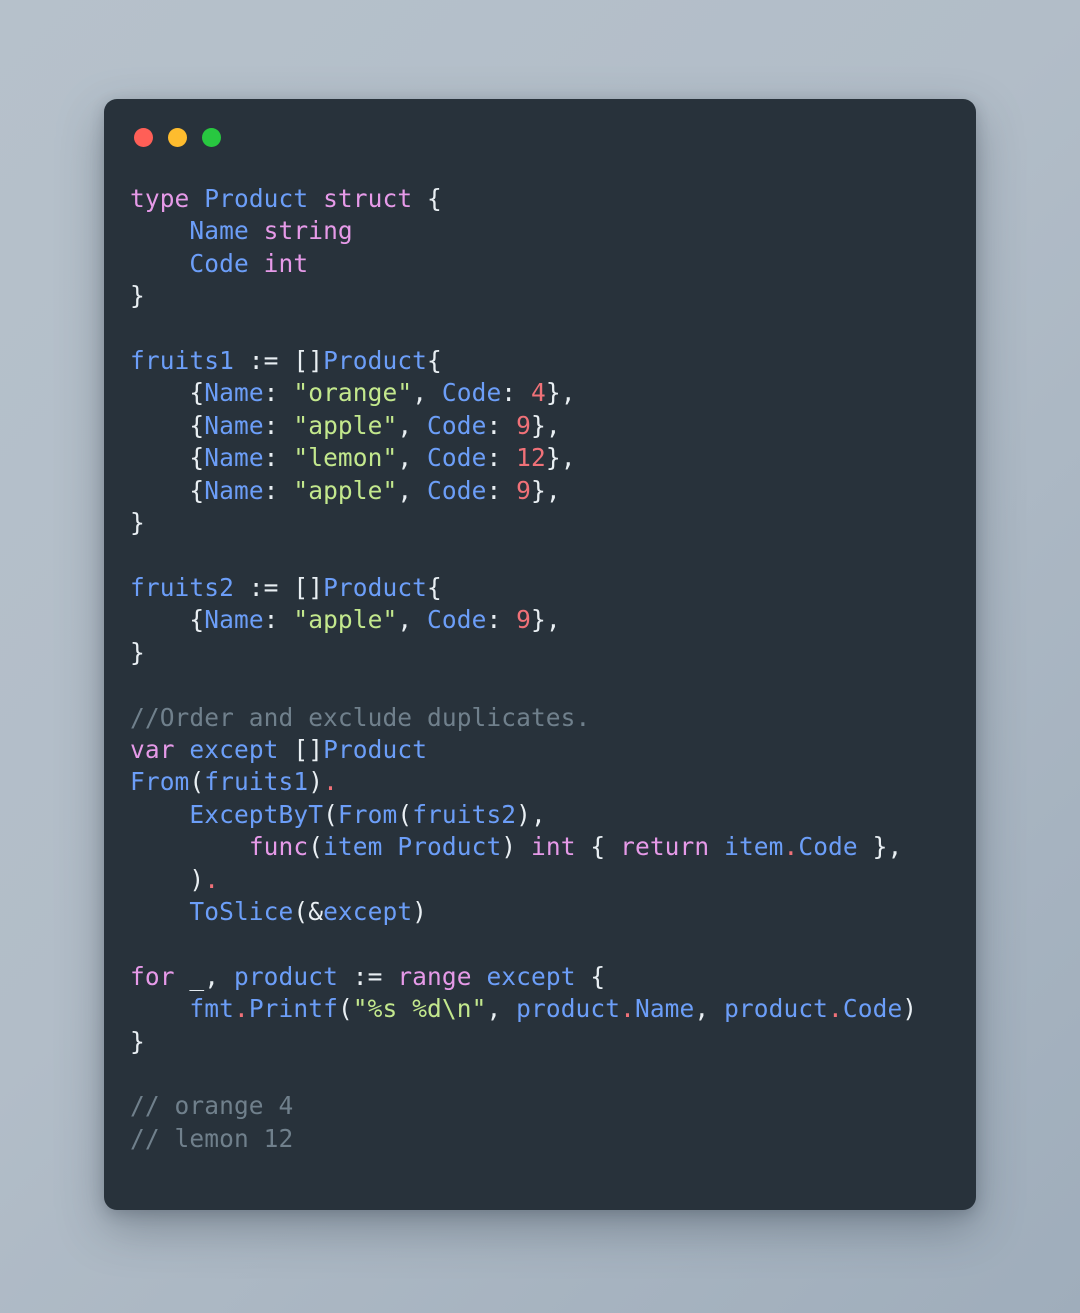 The image size is (1080, 1313). I want to click on code-token-func: From, so click(160, 782).